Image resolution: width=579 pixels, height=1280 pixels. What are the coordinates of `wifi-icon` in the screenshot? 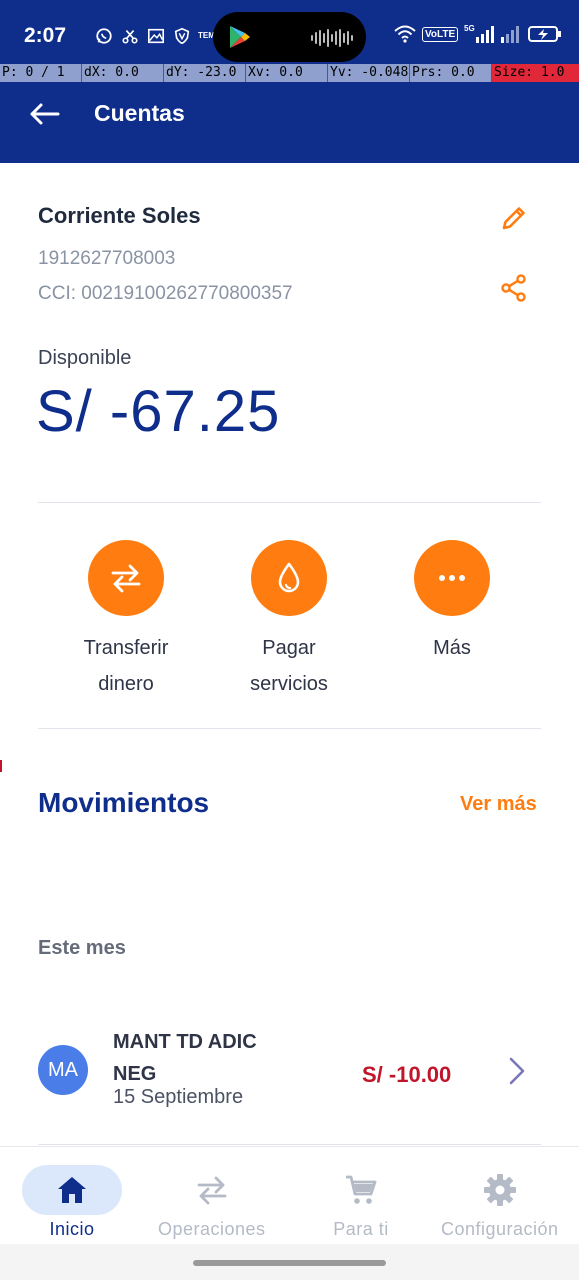 It's located at (405, 34).